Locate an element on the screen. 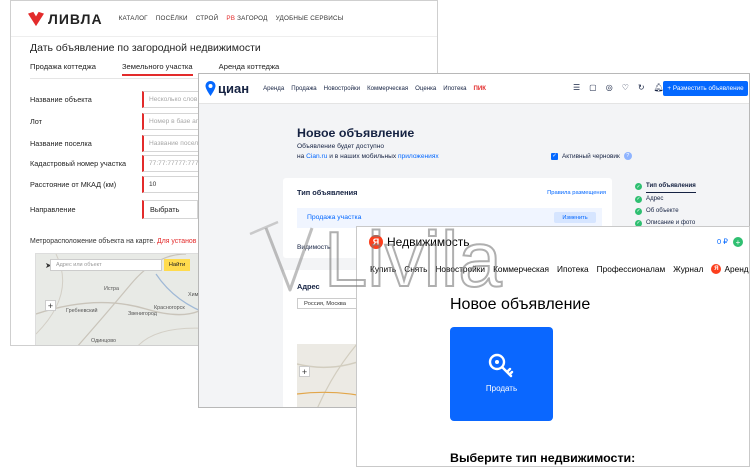 This screenshot has height=467, width=750. nav-rent: Снять is located at coordinates (415, 269).